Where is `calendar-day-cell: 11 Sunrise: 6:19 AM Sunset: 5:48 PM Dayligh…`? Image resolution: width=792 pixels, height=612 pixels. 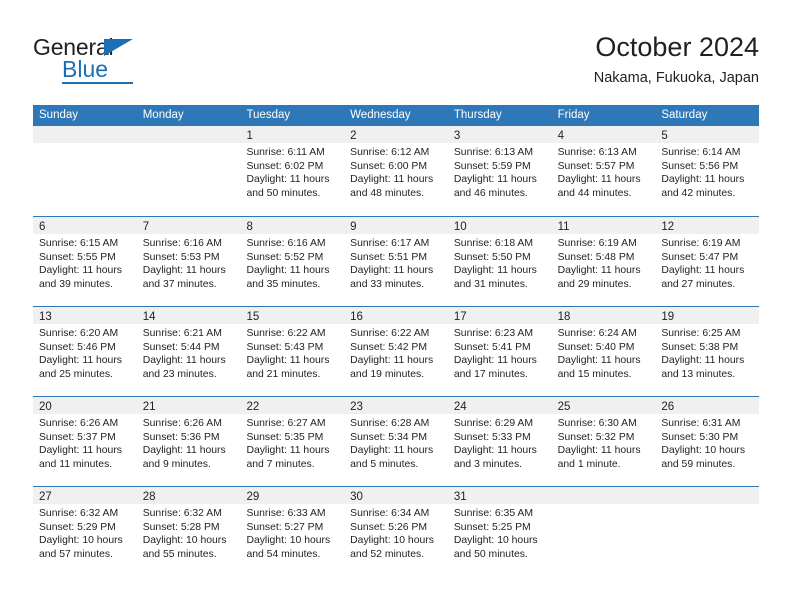
calendar-day-cell: 11 Sunrise: 6:19 AM Sunset: 5:48 PM Dayligh… is located at coordinates (603, 261).